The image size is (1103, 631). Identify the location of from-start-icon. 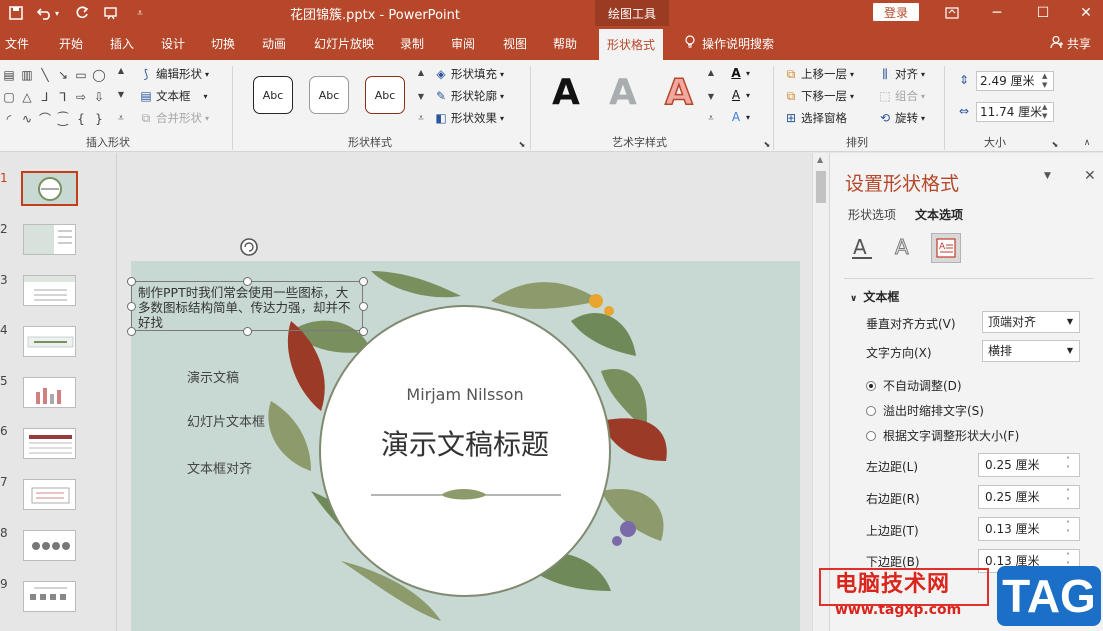
(112, 13).